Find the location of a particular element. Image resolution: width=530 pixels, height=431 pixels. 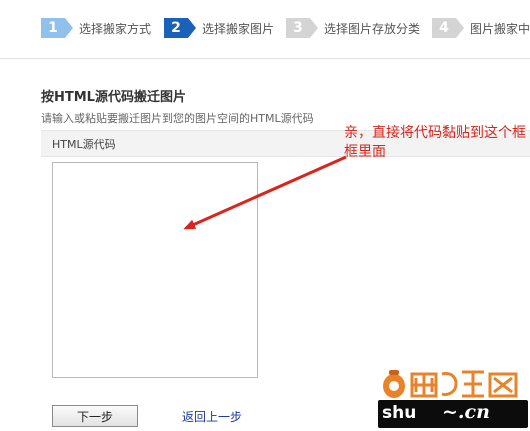

step-2-label: 选择搬家图片 is located at coordinates (238, 28).